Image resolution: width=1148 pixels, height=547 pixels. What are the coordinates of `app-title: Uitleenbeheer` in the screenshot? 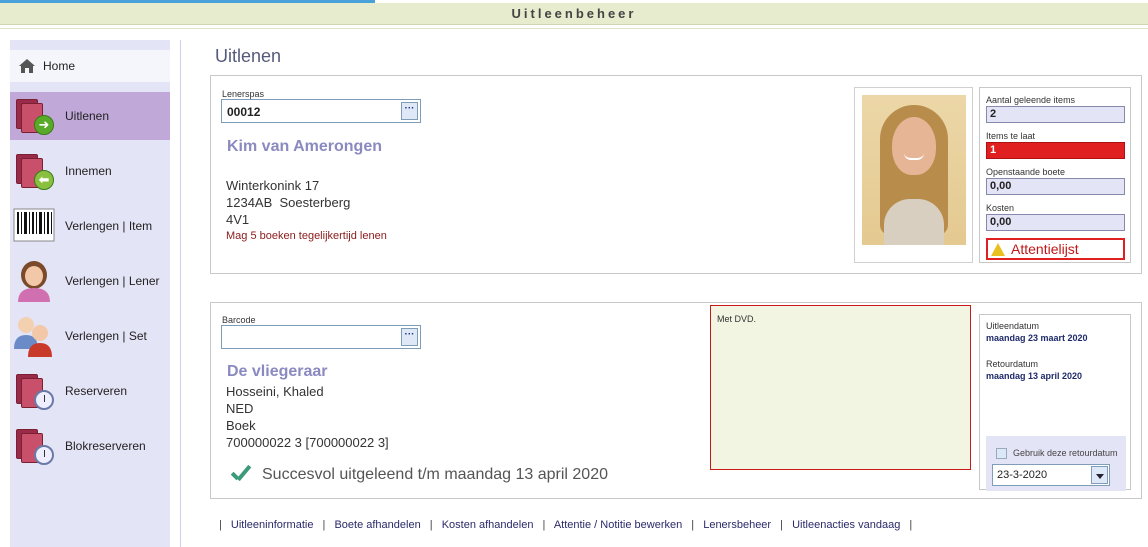 It's located at (574, 14).